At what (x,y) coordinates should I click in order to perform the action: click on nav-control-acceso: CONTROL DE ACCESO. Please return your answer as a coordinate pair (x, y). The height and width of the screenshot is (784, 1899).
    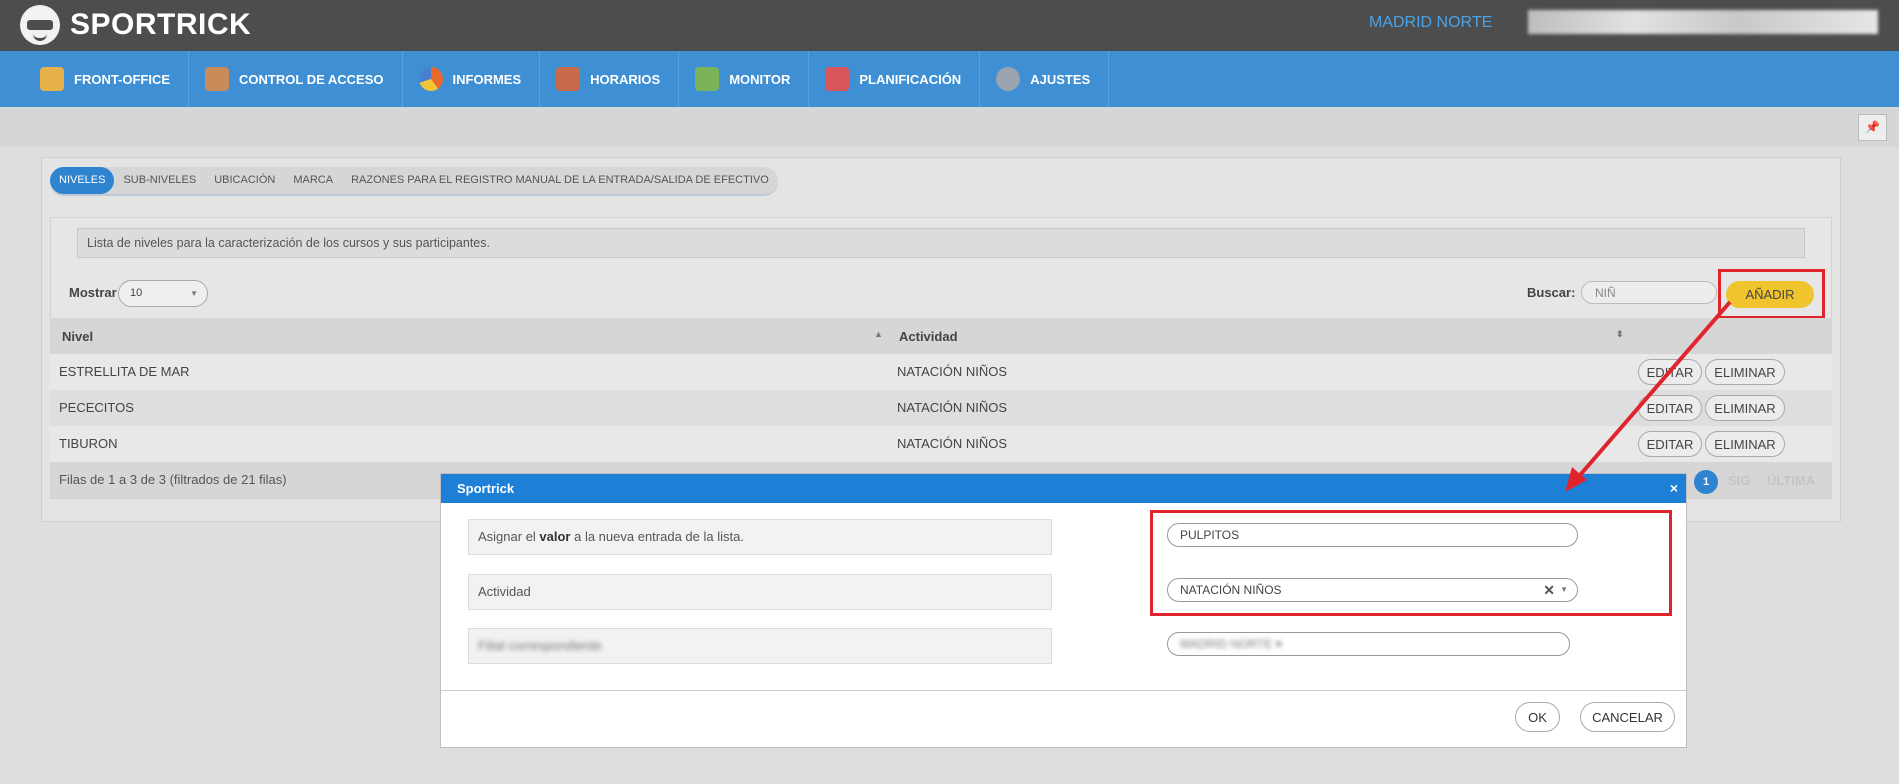
    Looking at the image, I should click on (296, 79).